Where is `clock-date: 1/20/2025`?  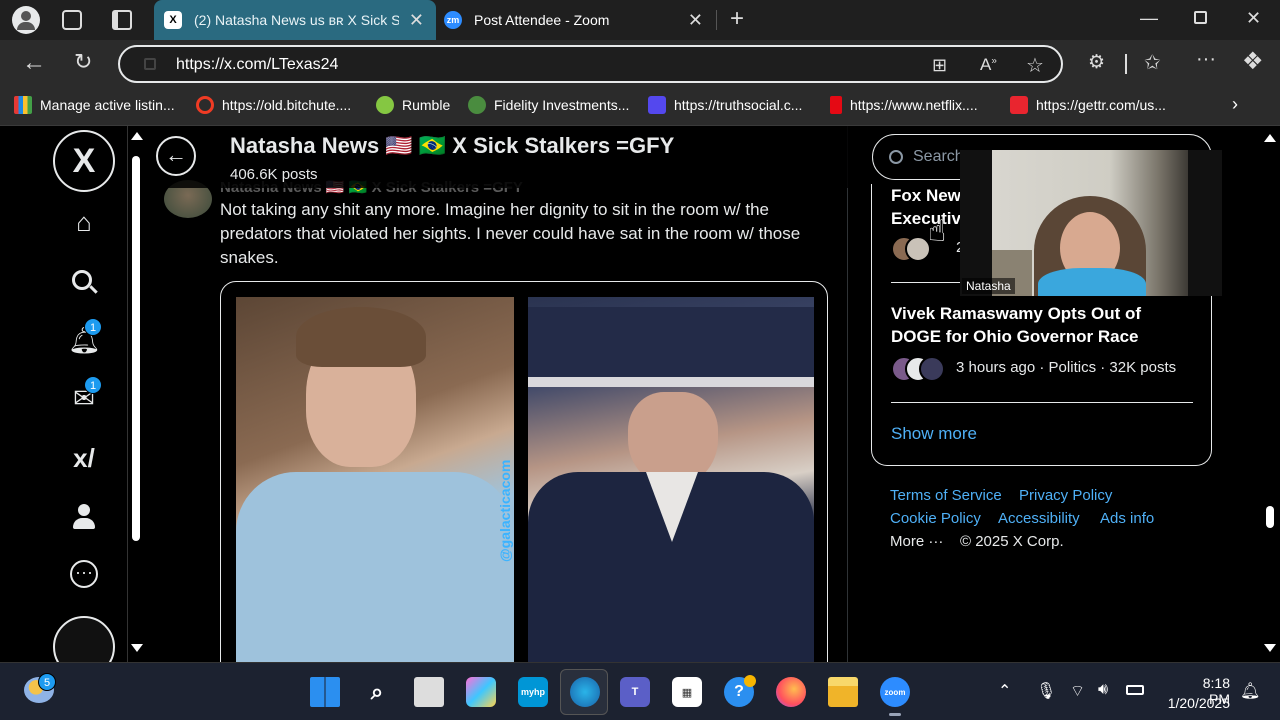 clock-date: 1/20/2025 is located at coordinates (1197, 703).